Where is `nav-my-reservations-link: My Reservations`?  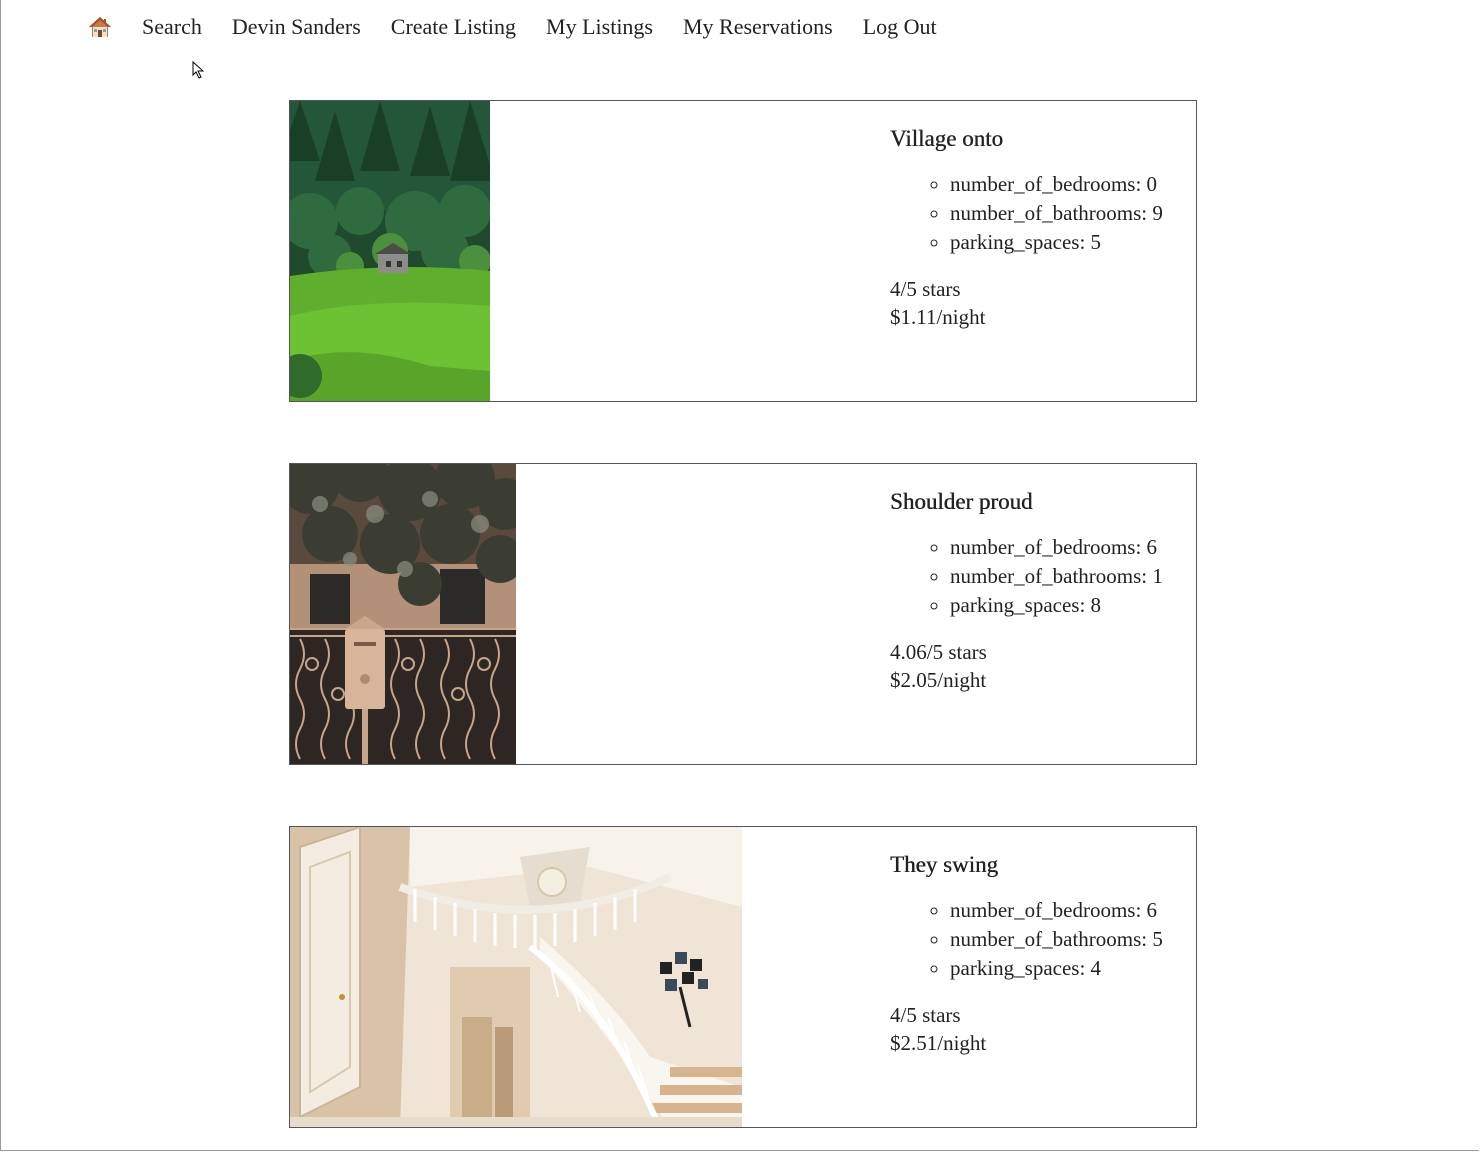 nav-my-reservations-link: My Reservations is located at coordinates (758, 27).